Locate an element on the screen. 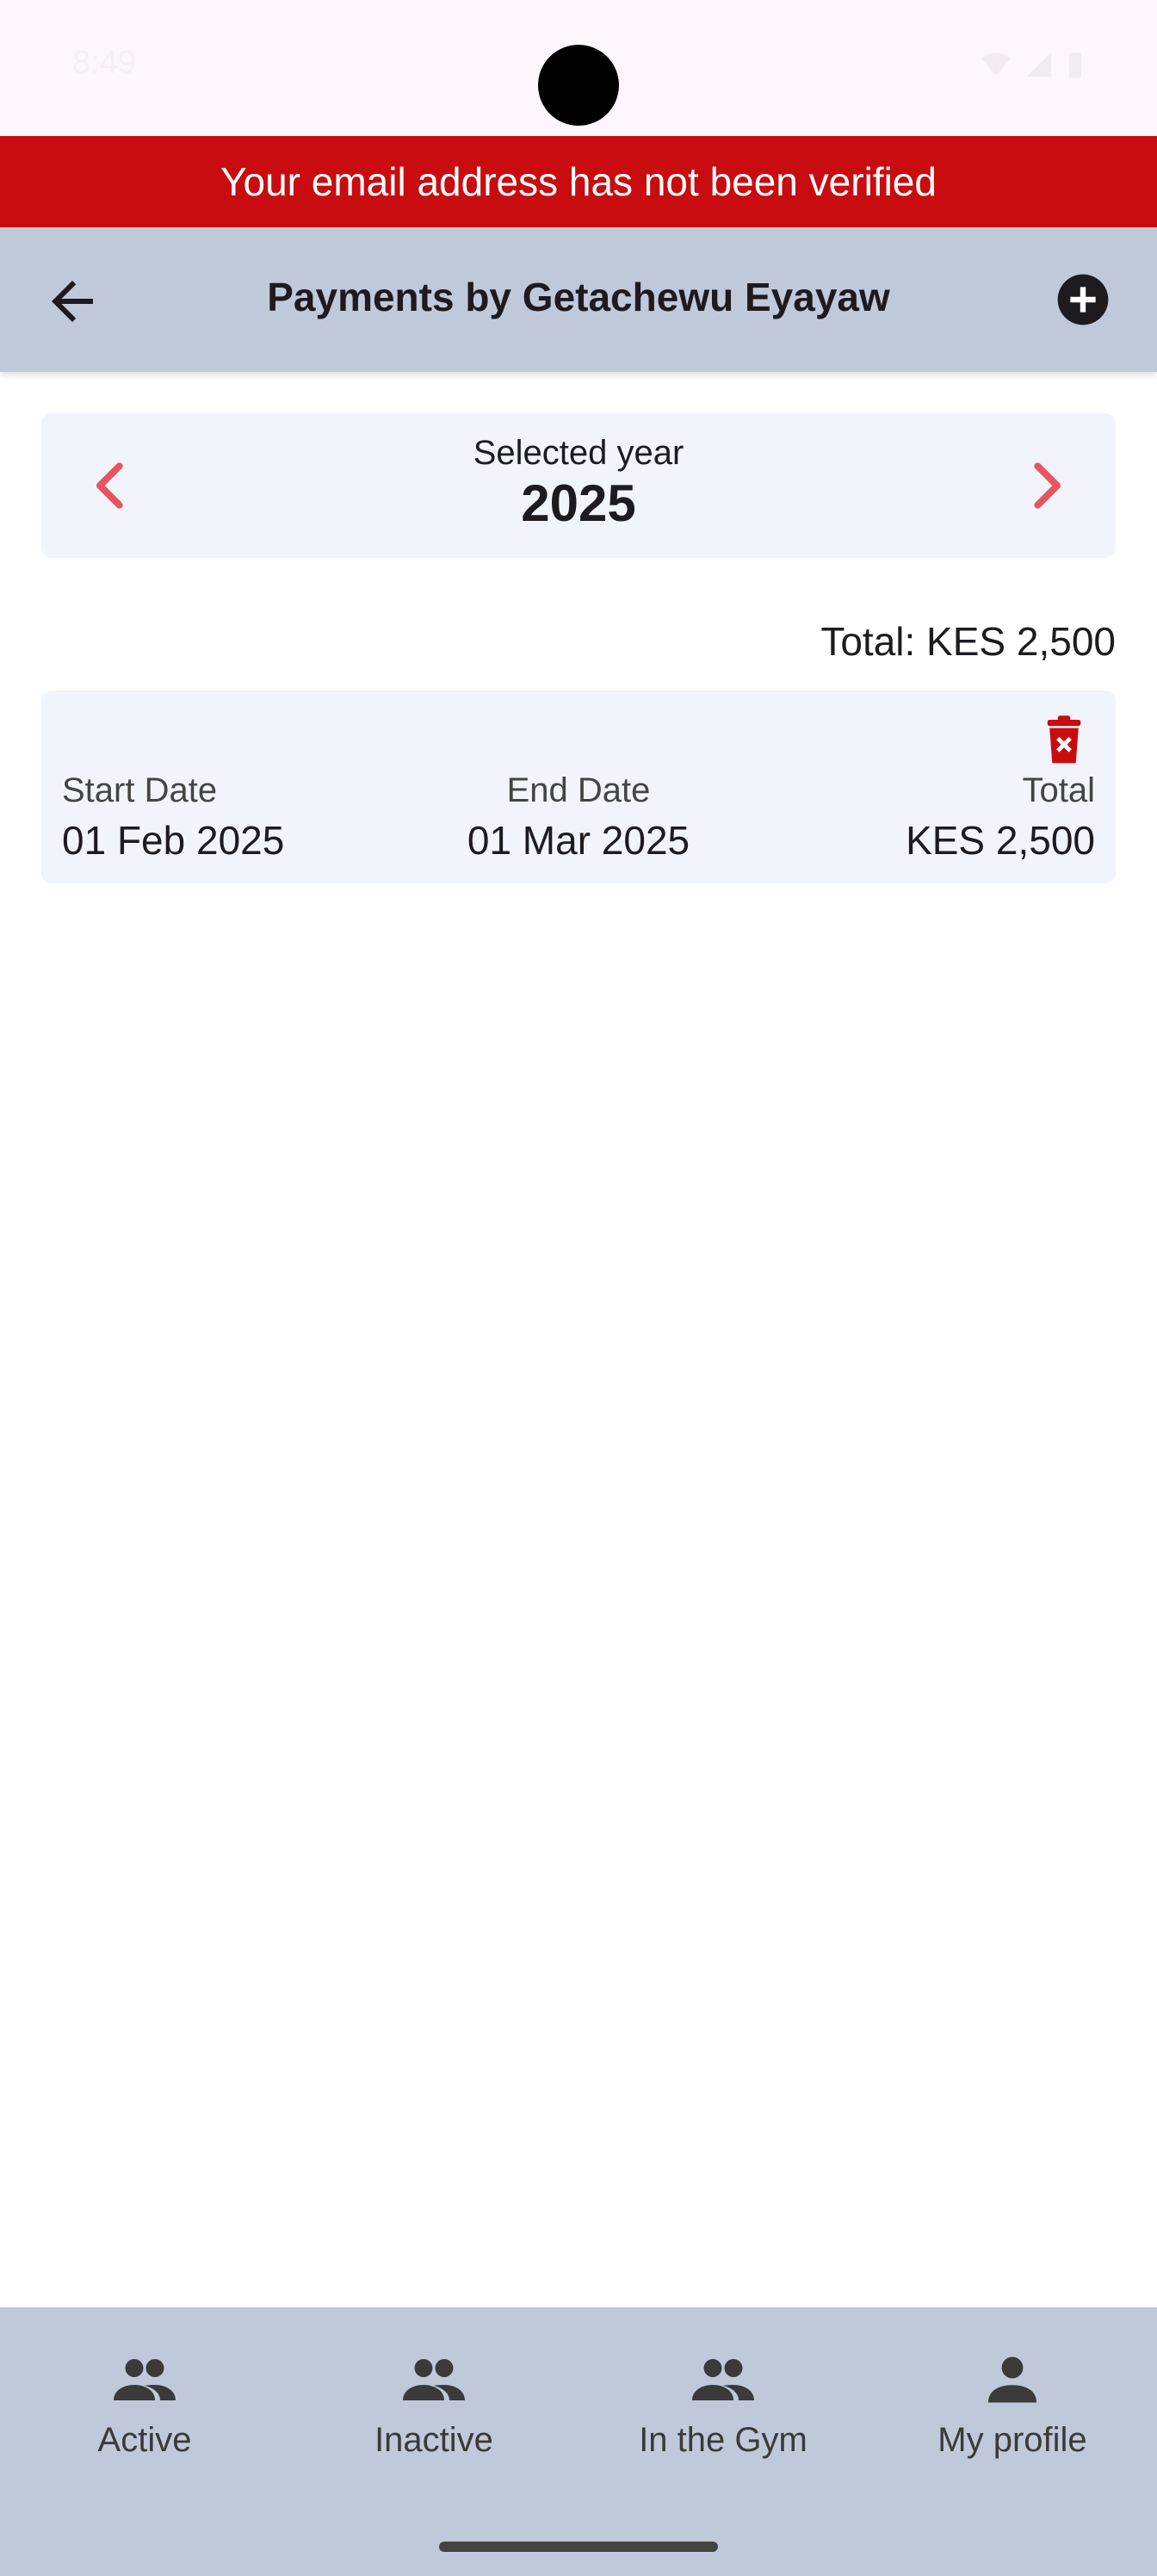 The width and height of the screenshot is (1157, 2576). home-indicator is located at coordinates (579, 2547).